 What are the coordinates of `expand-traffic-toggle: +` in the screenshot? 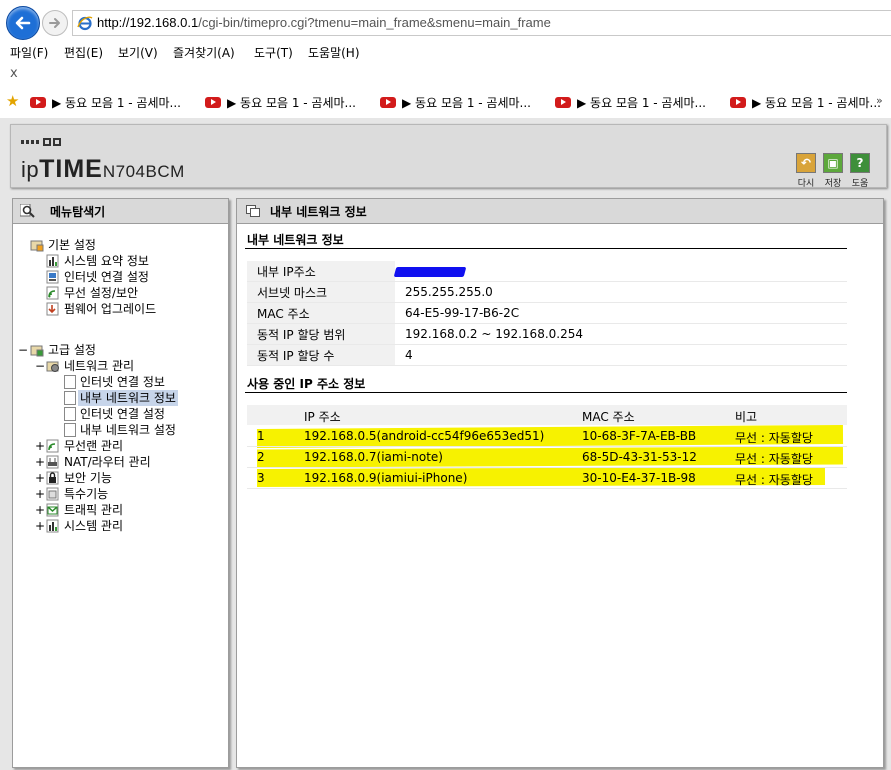 It's located at (40, 510).